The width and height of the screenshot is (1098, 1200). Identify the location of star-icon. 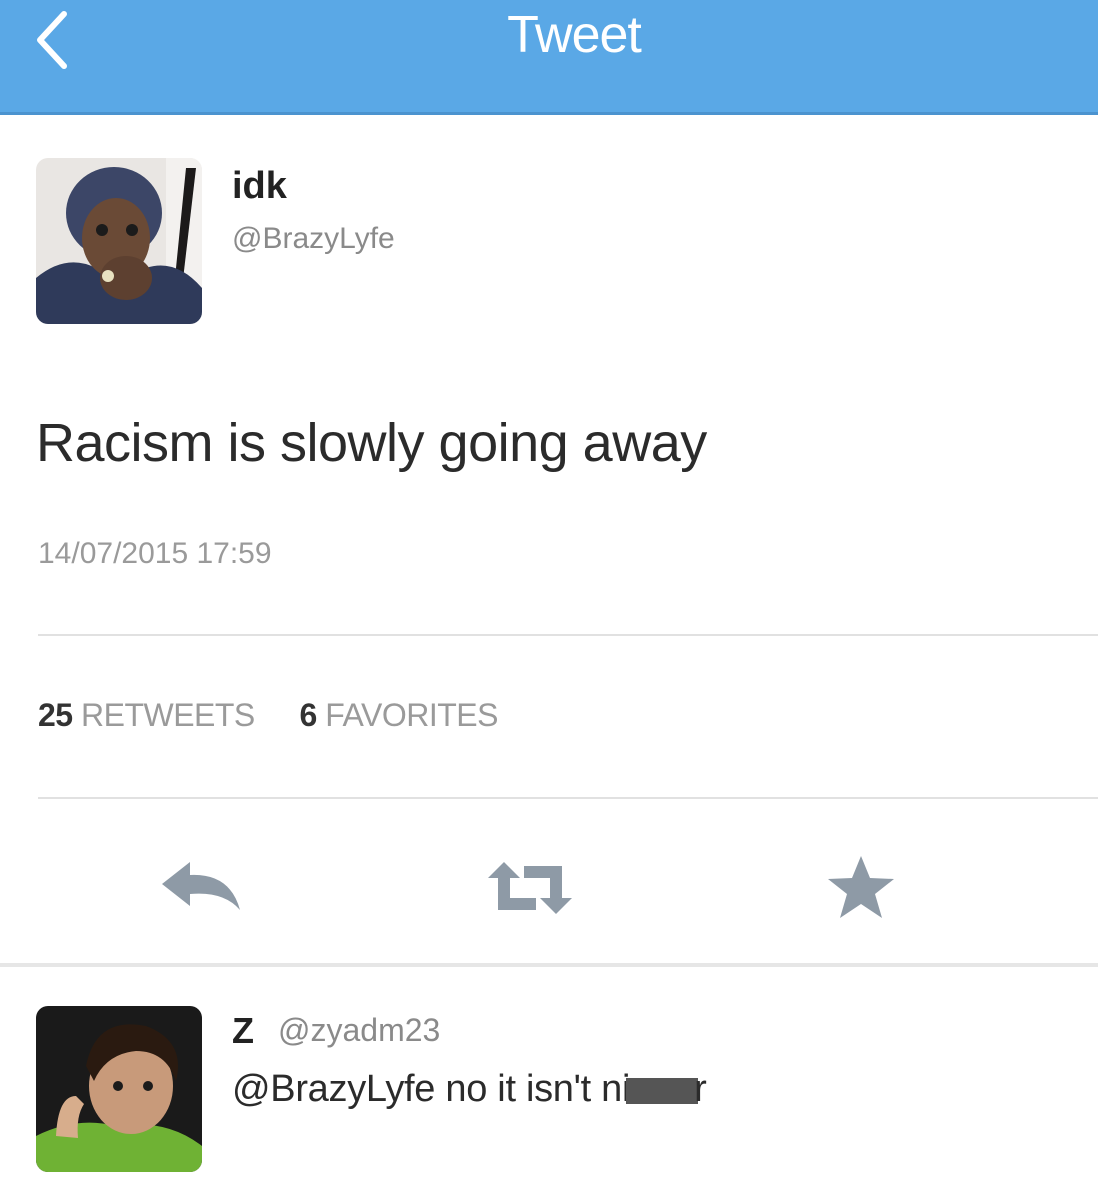
(861, 887).